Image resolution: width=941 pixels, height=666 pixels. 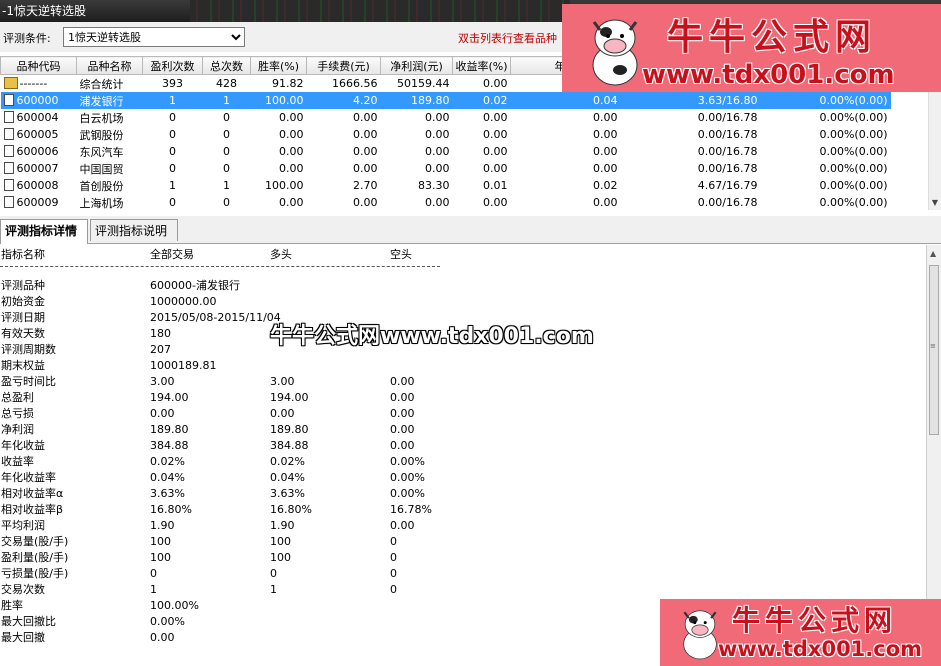 What do you see at coordinates (343, 65) in the screenshot?
I see `col-header-fee: 手续费(元)` at bounding box center [343, 65].